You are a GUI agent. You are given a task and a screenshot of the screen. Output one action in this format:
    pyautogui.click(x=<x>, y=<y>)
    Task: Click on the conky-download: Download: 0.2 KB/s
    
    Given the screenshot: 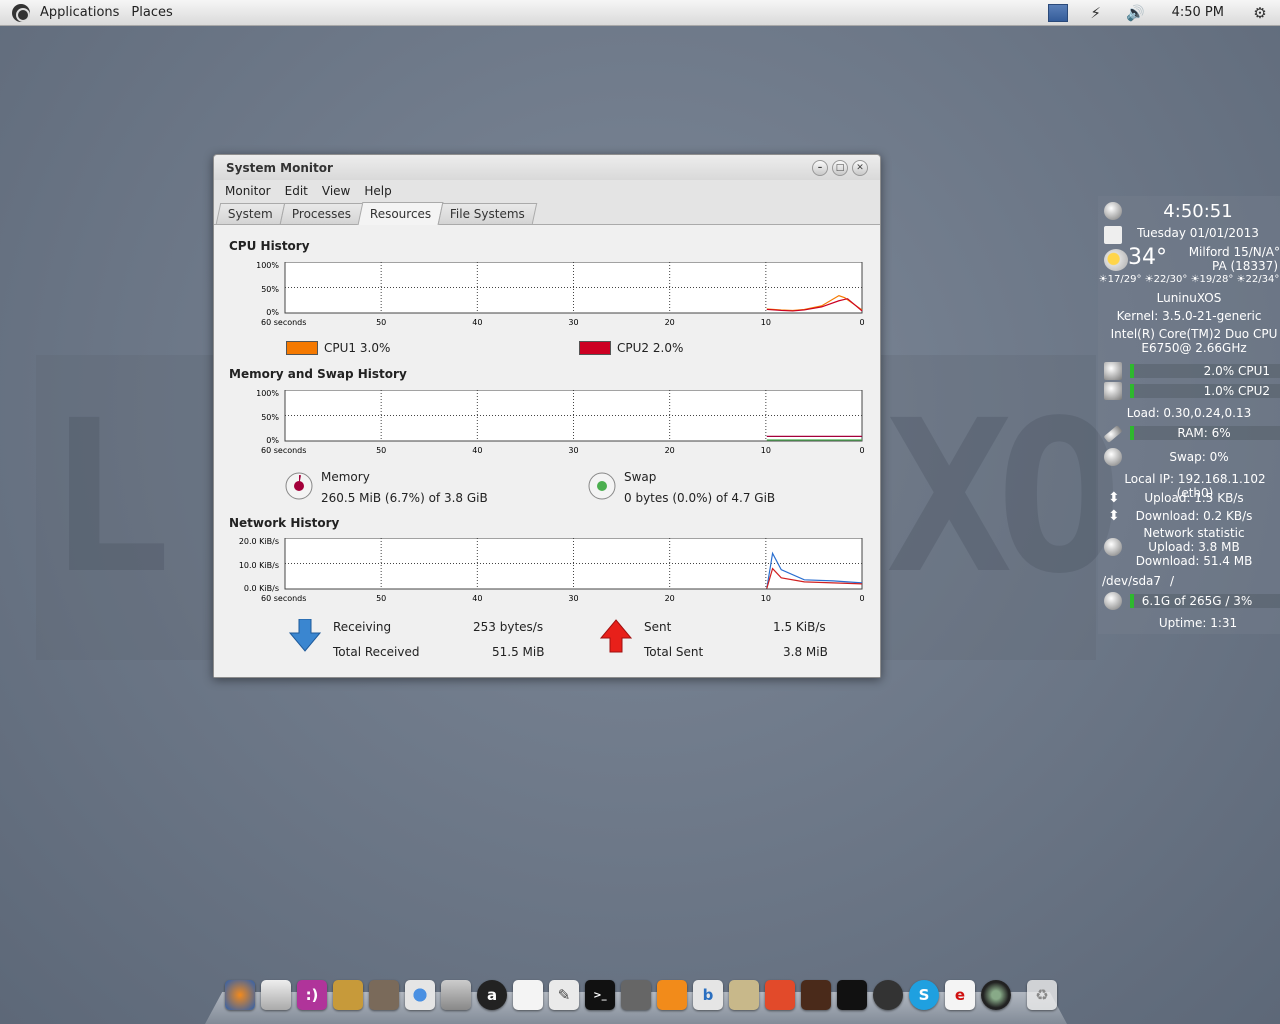 What is the action you would take?
    pyautogui.click(x=1194, y=516)
    